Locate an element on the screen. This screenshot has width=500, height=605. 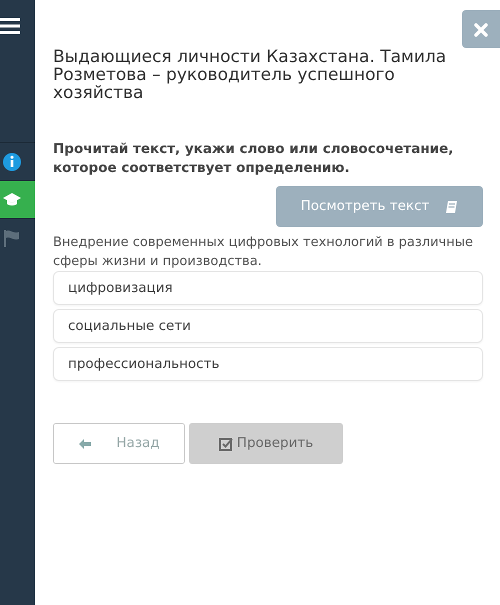
book-icon is located at coordinates (451, 207).